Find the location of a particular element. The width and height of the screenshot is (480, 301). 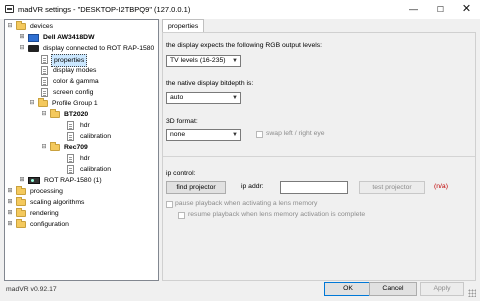

app-icon is located at coordinates (9, 9).